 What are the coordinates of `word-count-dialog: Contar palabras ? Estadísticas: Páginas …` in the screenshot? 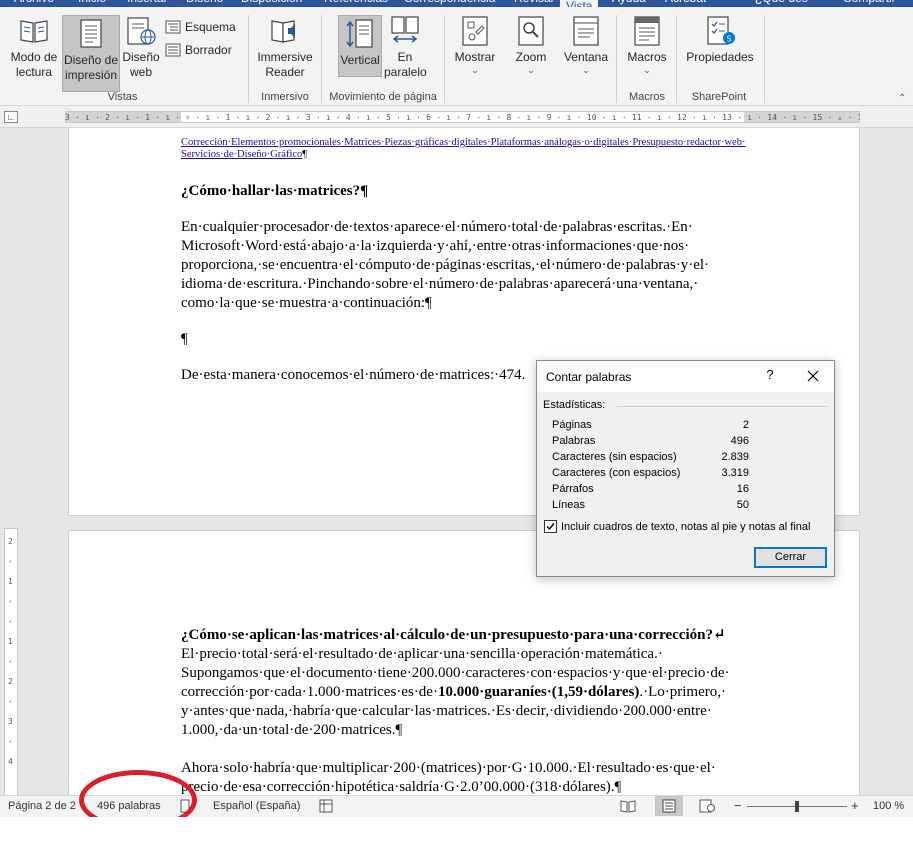 It's located at (685, 468).